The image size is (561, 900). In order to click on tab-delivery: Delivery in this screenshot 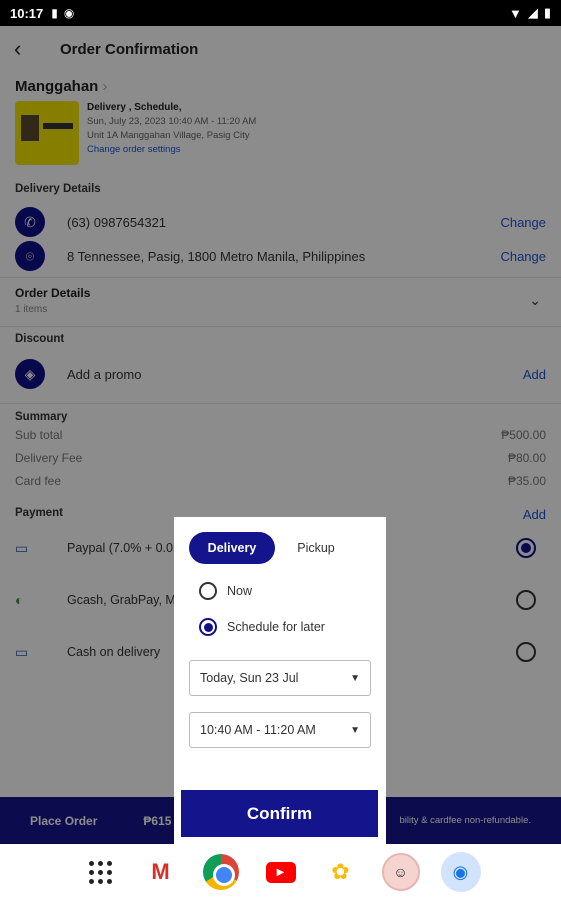, I will do `click(232, 548)`.